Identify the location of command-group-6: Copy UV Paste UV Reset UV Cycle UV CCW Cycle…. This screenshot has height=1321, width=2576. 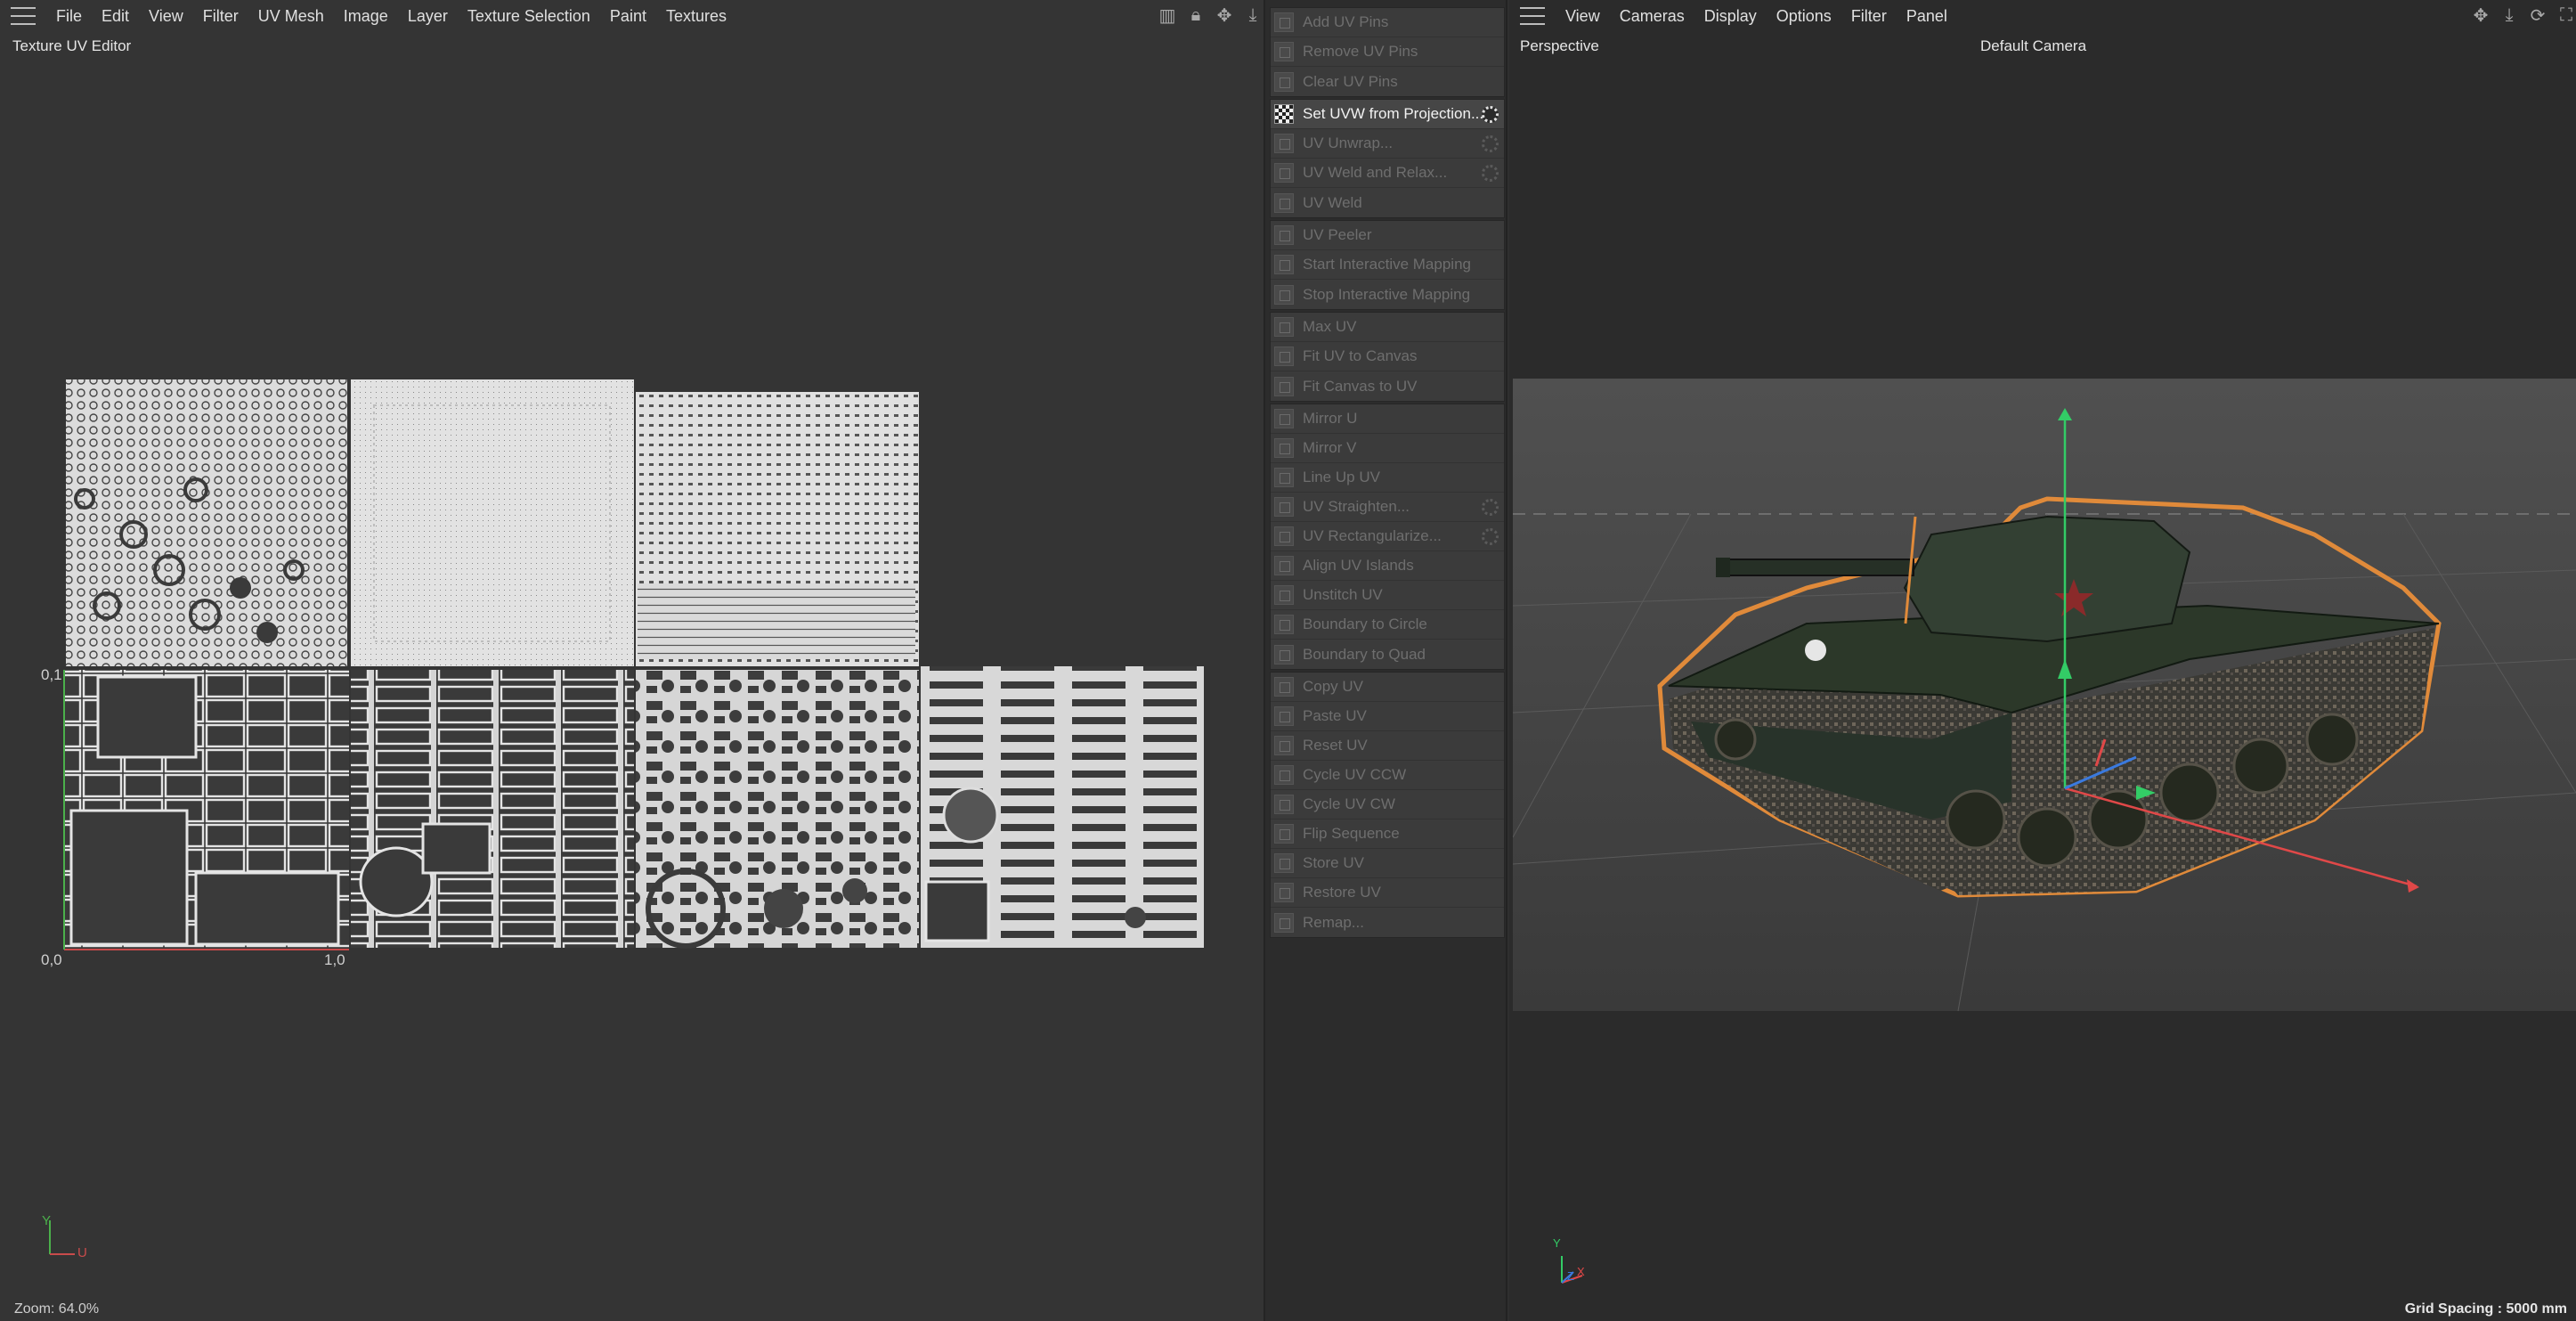
(1387, 805).